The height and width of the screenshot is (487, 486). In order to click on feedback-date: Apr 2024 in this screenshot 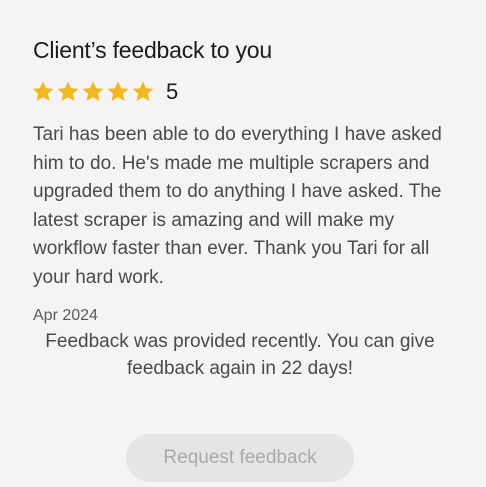, I will do `click(65, 315)`.